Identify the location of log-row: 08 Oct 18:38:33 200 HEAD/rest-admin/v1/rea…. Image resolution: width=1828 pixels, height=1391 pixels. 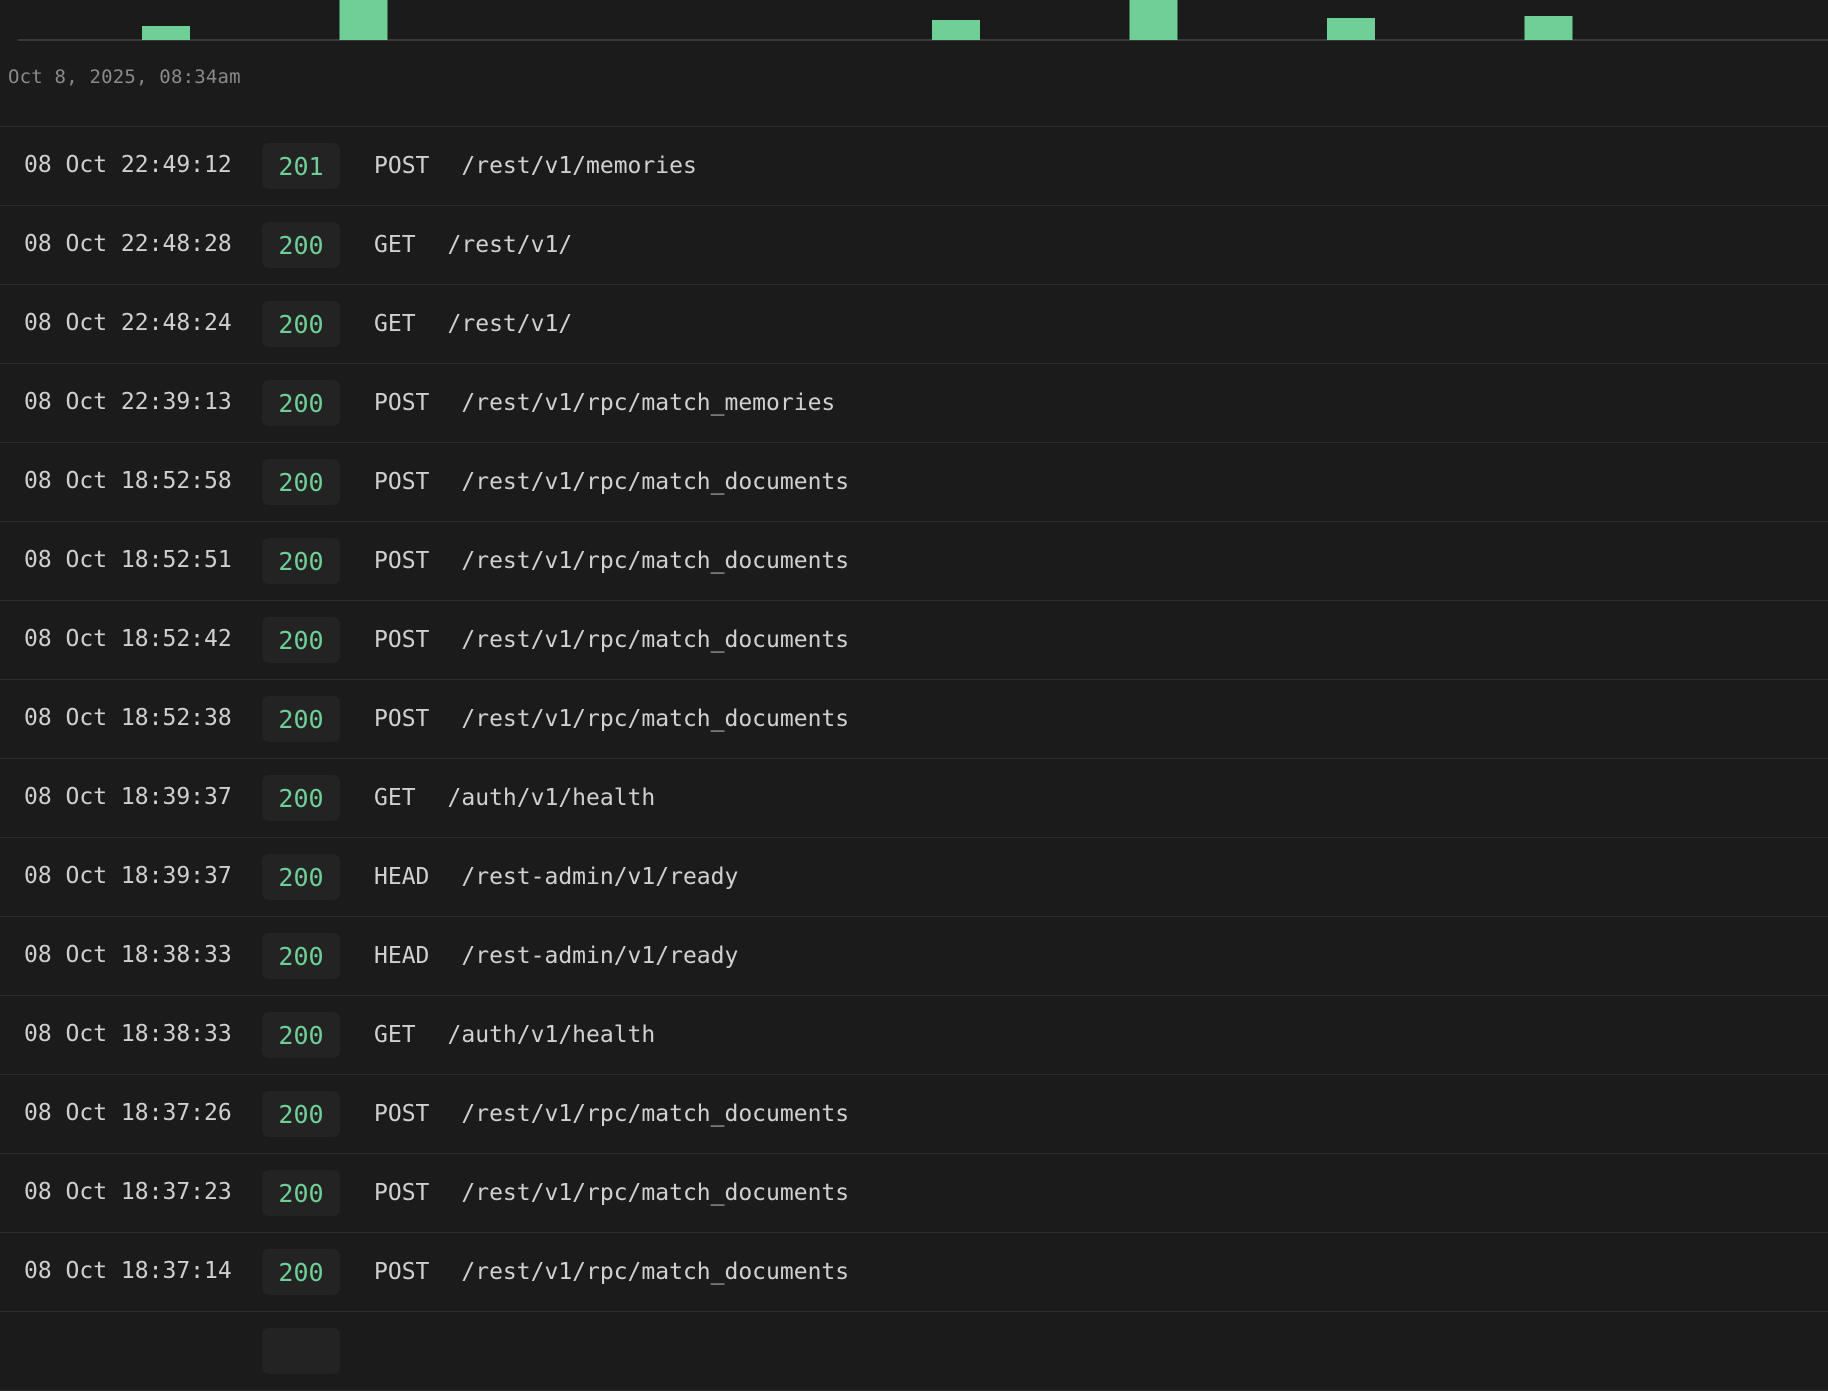
(914, 956).